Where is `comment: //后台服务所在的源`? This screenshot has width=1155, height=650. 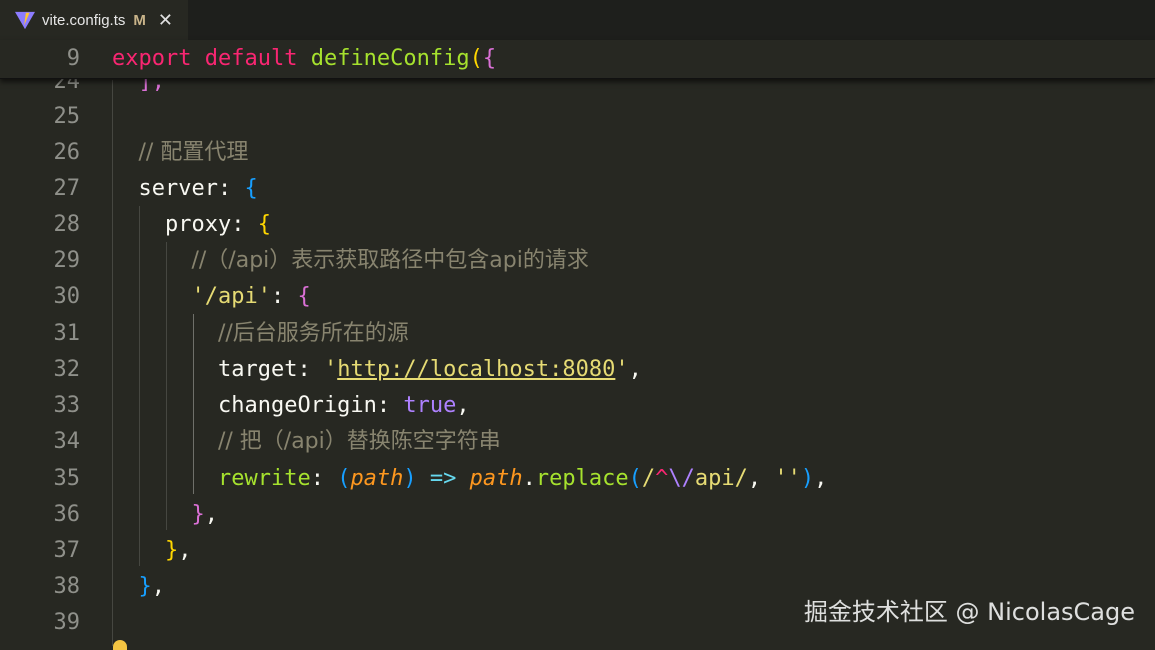
comment: //后台服务所在的源 is located at coordinates (313, 333).